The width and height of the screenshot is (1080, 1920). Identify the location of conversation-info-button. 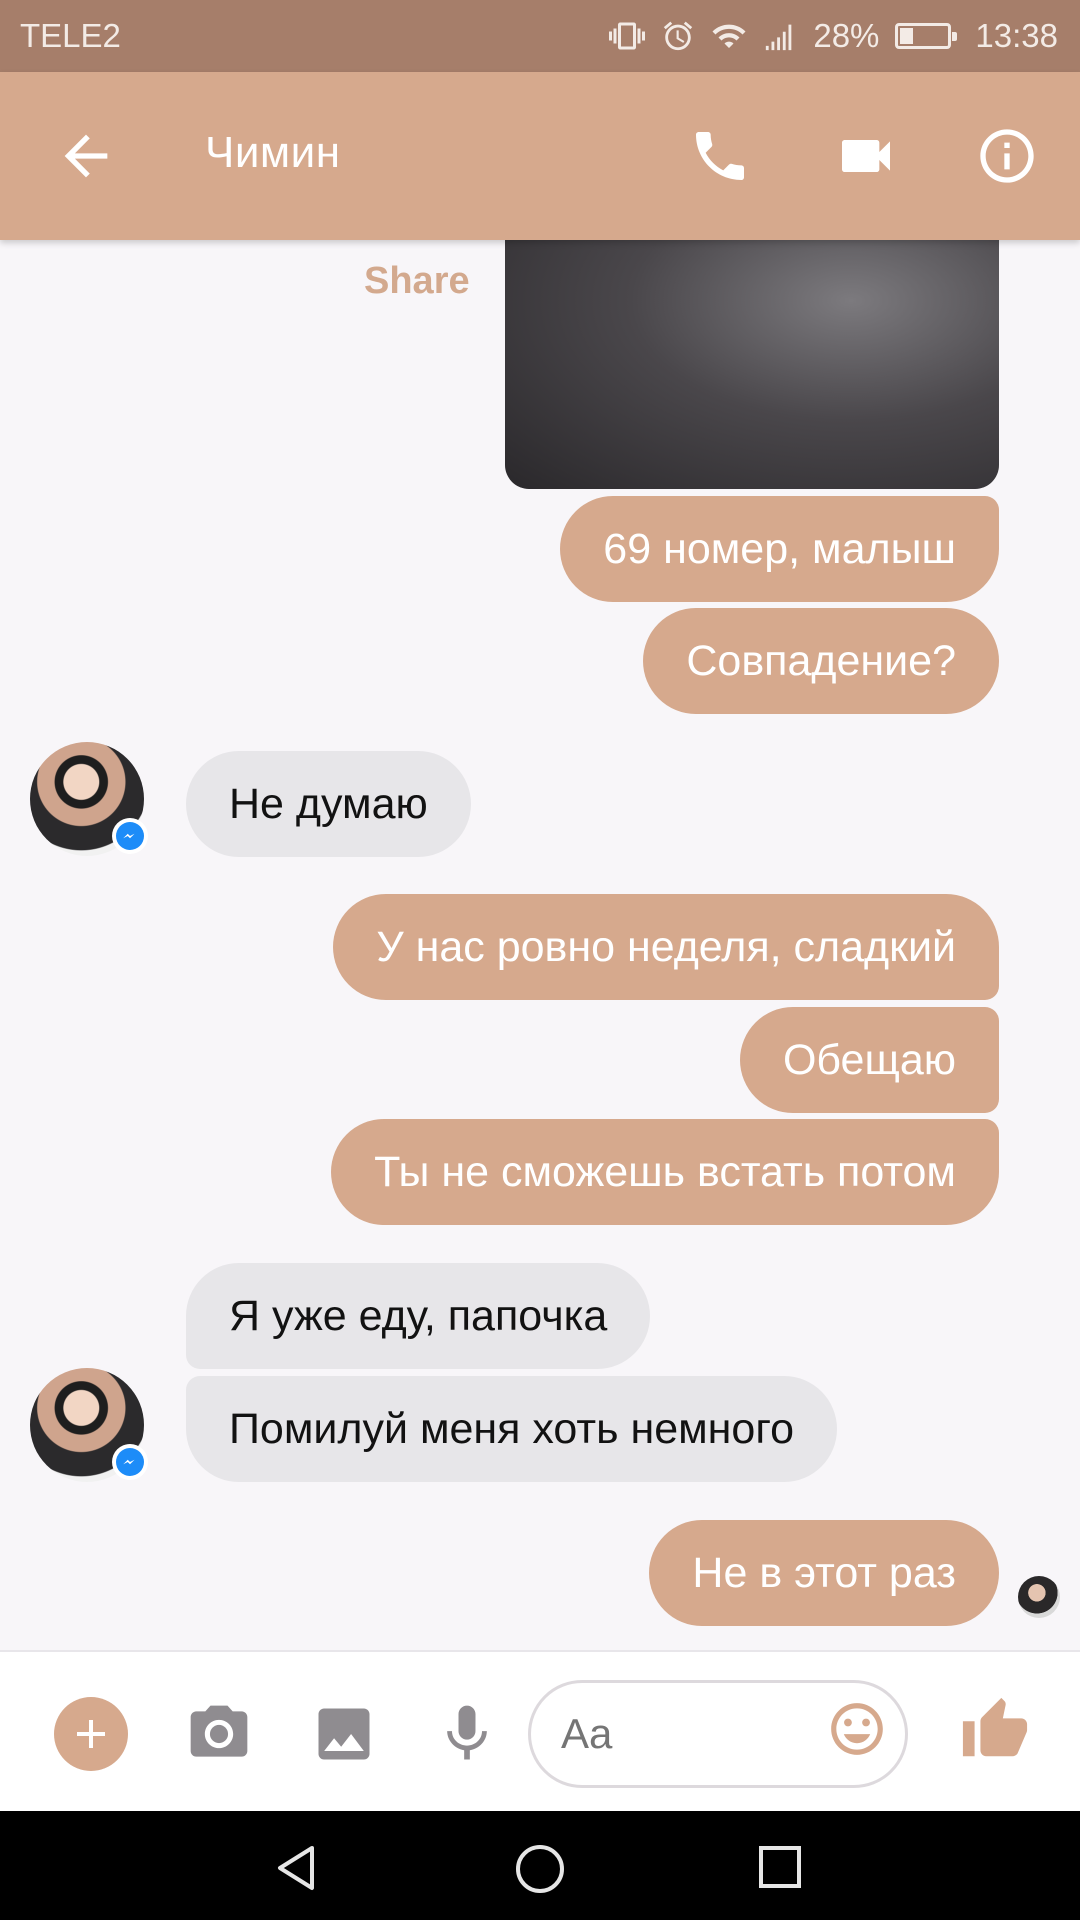
(1007, 156).